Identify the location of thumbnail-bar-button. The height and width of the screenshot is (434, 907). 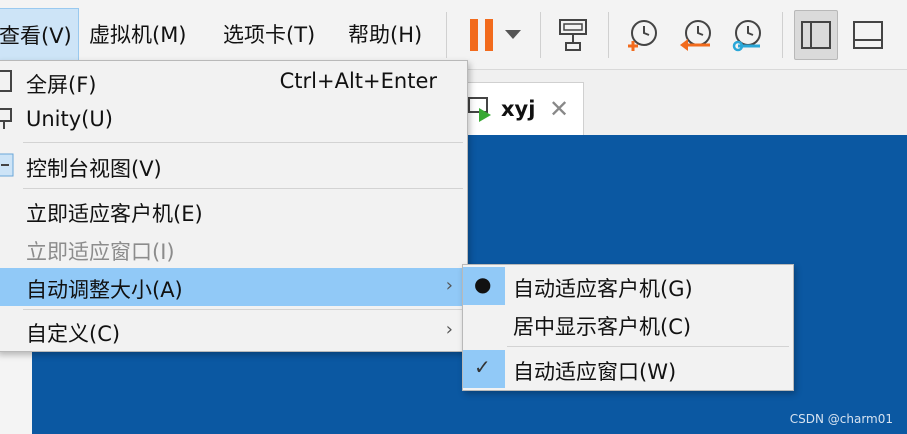
(868, 35).